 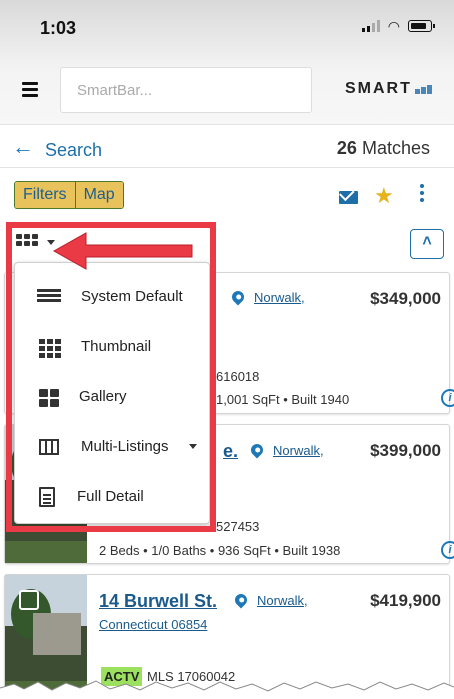 What do you see at coordinates (405, 600) in the screenshot?
I see `listing-price: $419,900` at bounding box center [405, 600].